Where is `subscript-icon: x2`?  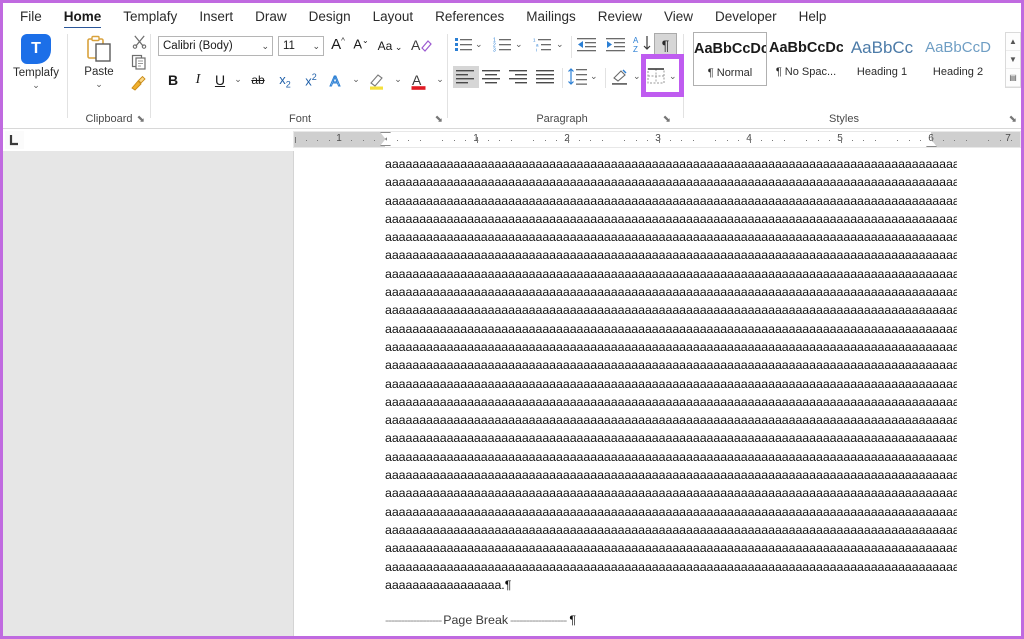
subscript-icon: x2 is located at coordinates (285, 81).